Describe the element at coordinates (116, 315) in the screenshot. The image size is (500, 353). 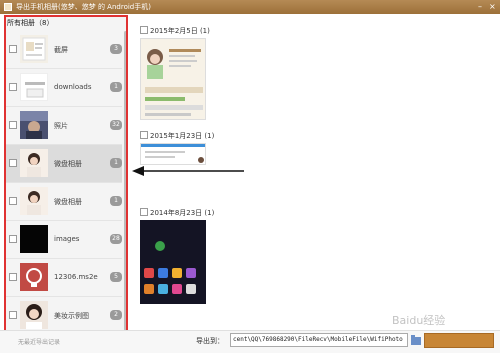
I see `album-count-badge: 2` at that location.